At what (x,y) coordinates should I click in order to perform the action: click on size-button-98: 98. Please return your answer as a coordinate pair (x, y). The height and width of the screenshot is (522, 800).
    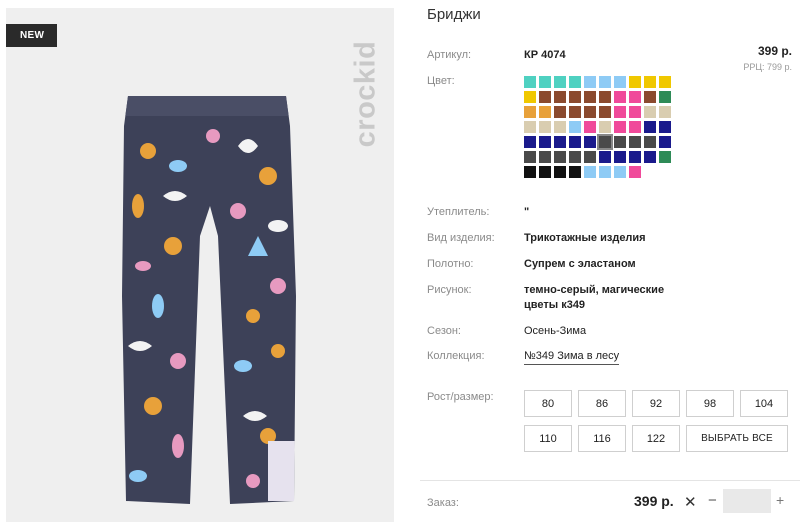
    Looking at the image, I should click on (710, 403).